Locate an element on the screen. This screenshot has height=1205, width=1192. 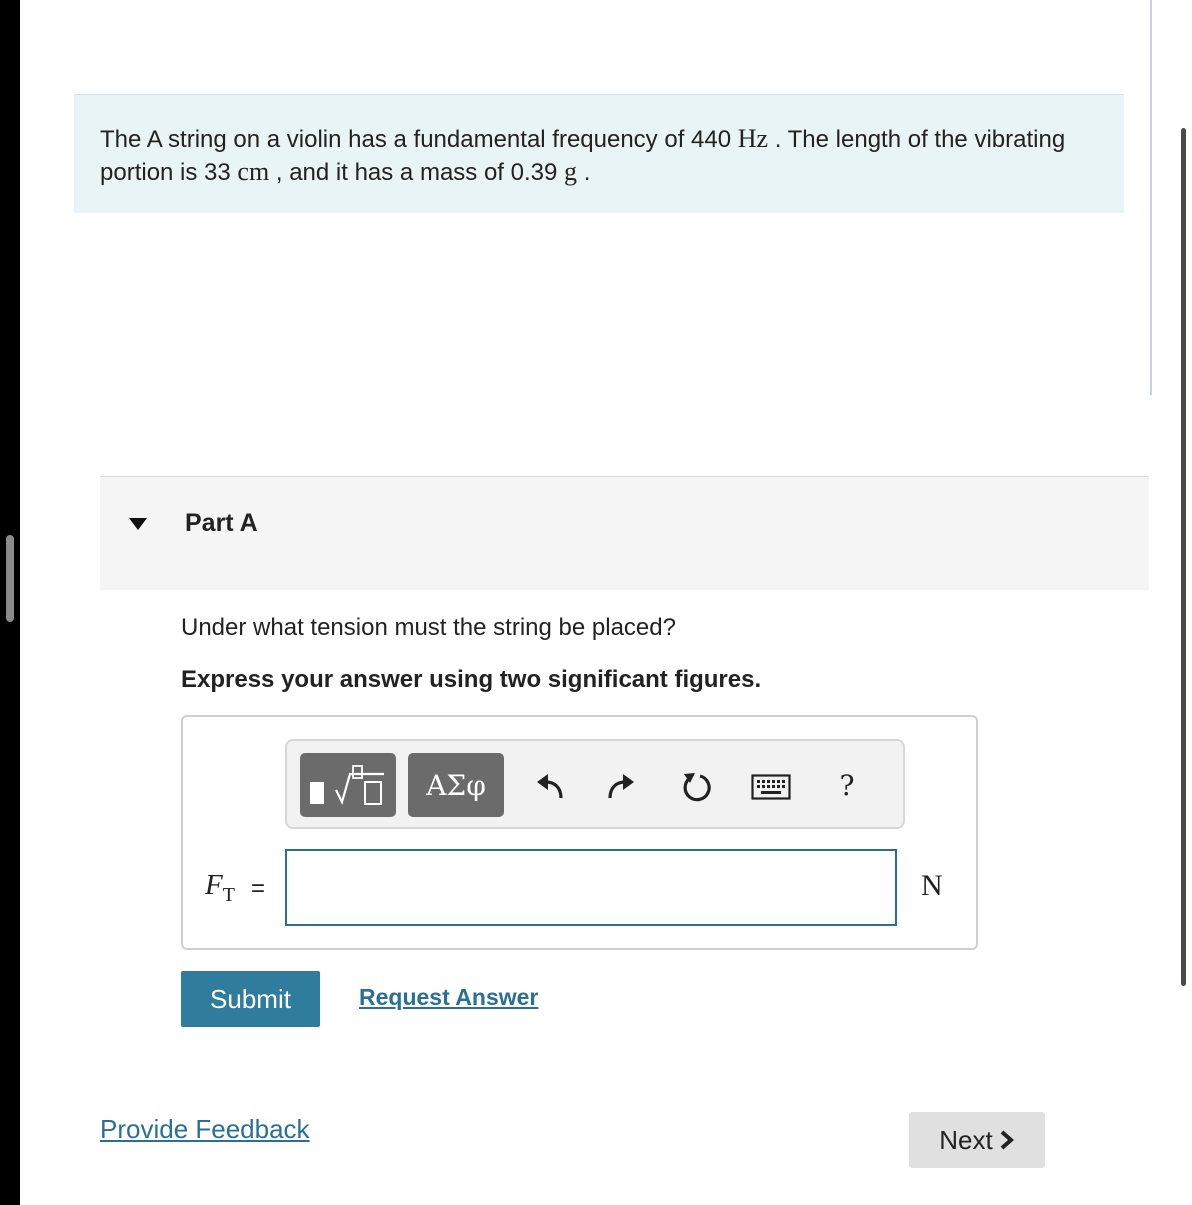
submit-button: Submit is located at coordinates (250, 999).